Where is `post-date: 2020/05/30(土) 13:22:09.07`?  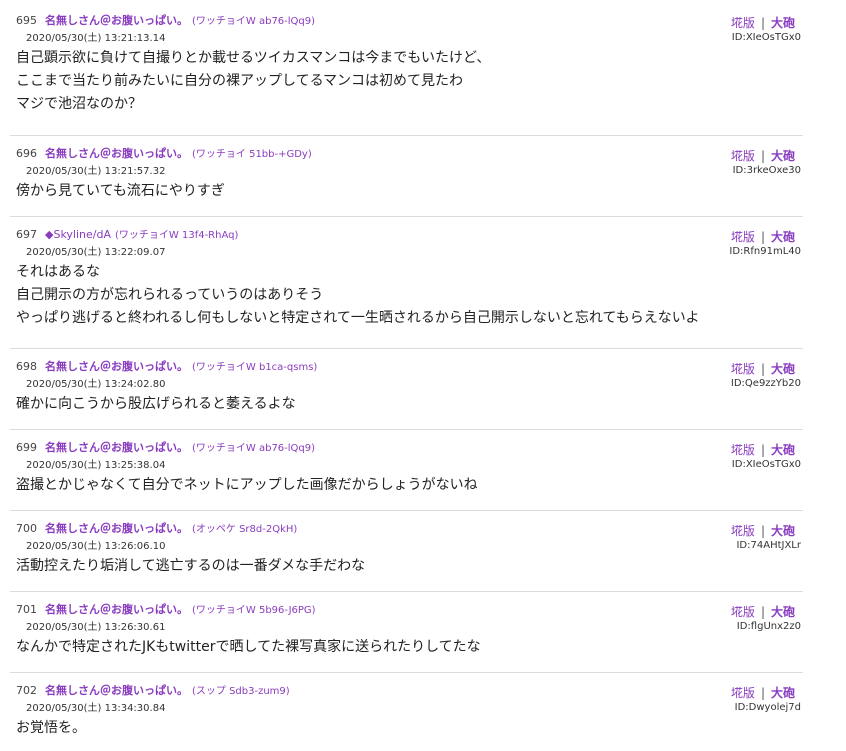 post-date: 2020/05/30(土) 13:22:09.07 is located at coordinates (96, 252).